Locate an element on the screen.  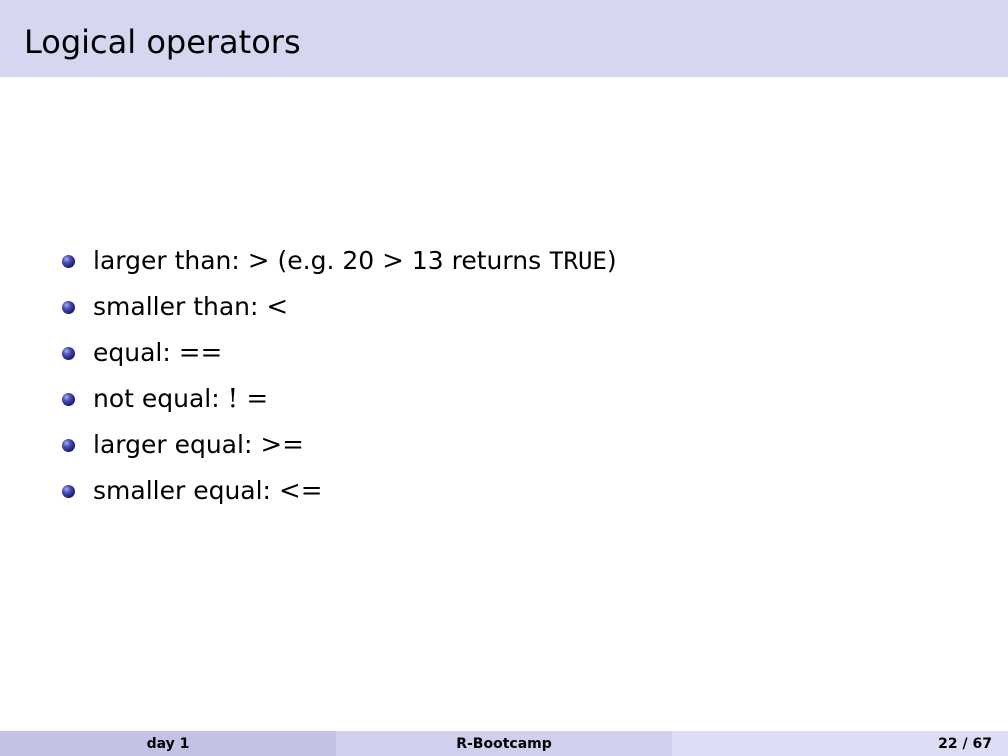
footer-section-left: day 1 is located at coordinates (168, 743).